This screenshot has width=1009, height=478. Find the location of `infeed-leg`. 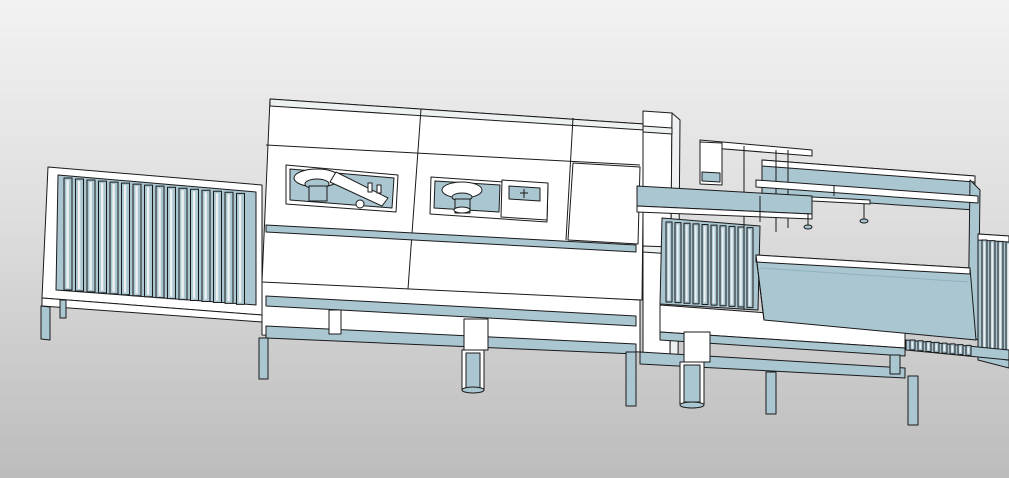

infeed-leg is located at coordinates (45, 323).